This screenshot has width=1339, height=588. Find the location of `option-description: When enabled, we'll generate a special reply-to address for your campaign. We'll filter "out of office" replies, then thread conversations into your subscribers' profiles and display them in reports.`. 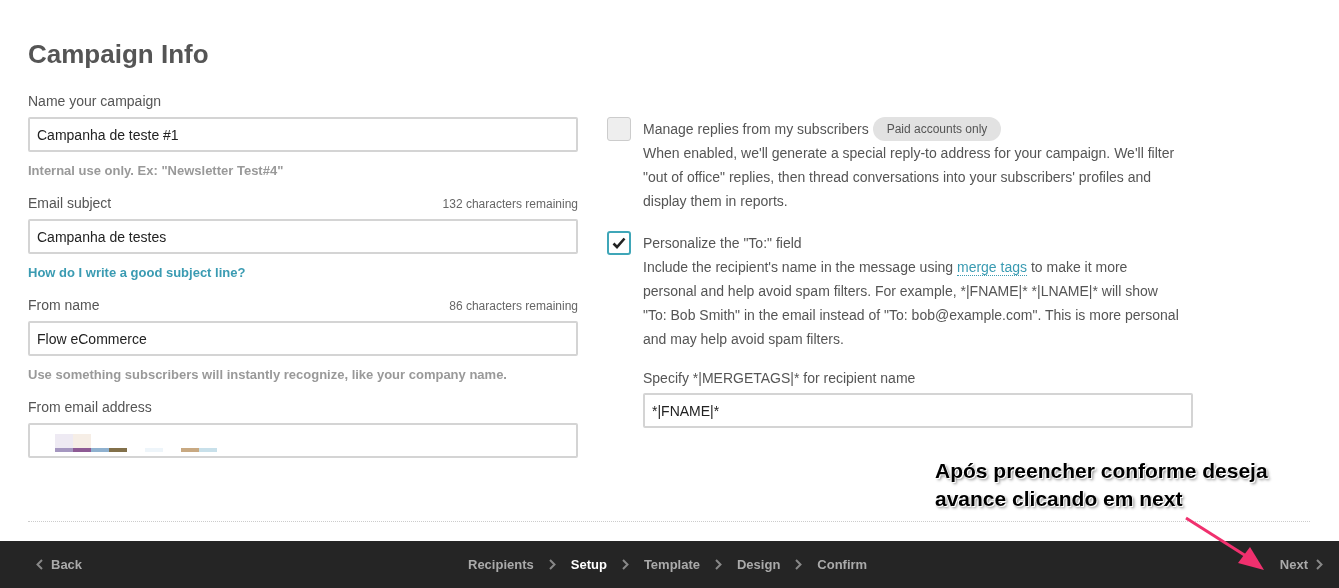

option-description: When enabled, we'll generate a special reply-to address for your campaign. We'll filter "out of office" replies, then thread conversations into your subscribers' profiles and display them in reports. is located at coordinates (909, 177).